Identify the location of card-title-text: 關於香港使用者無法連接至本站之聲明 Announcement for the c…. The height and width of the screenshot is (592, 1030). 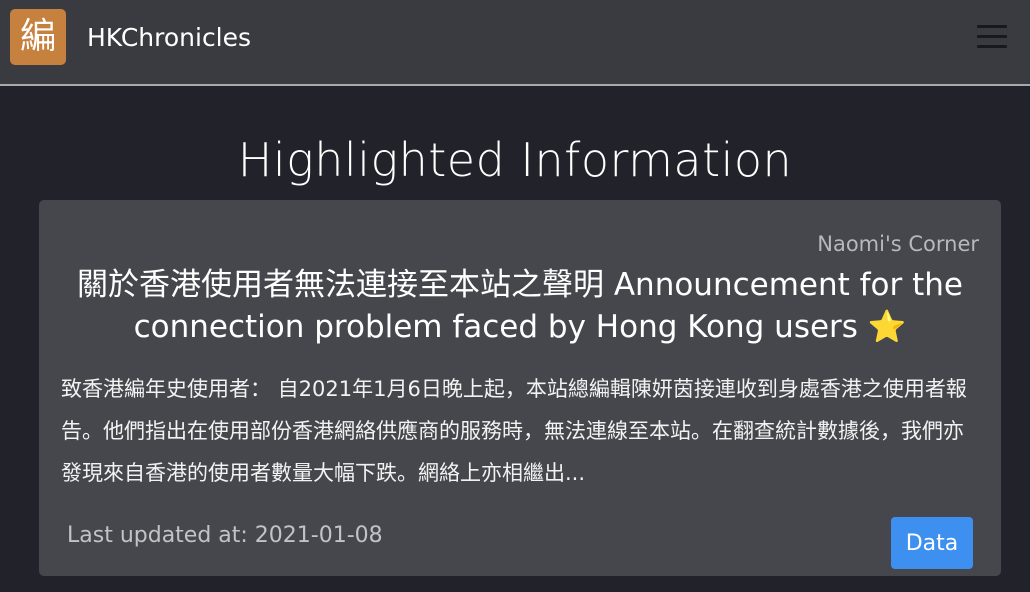
(520, 306).